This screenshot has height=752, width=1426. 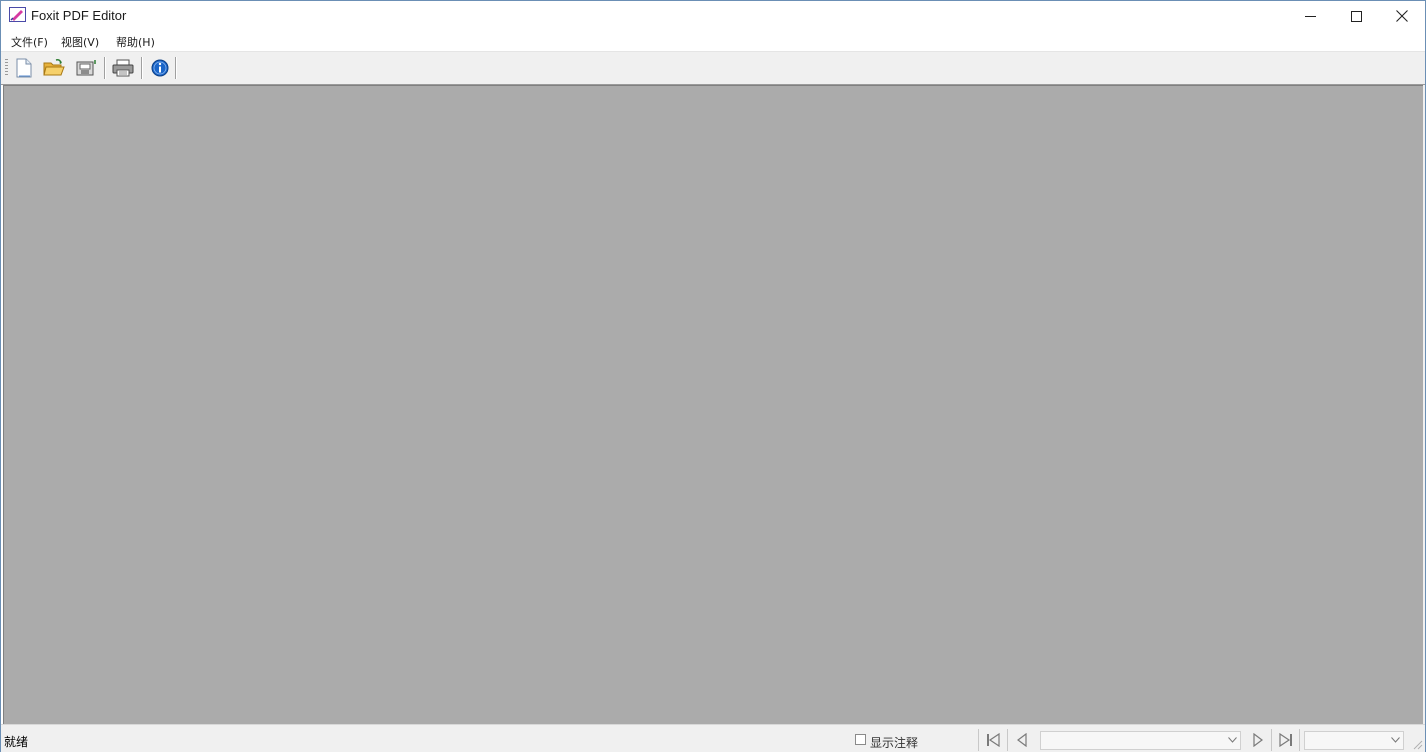 I want to click on new-document-icon, so click(x=24, y=68).